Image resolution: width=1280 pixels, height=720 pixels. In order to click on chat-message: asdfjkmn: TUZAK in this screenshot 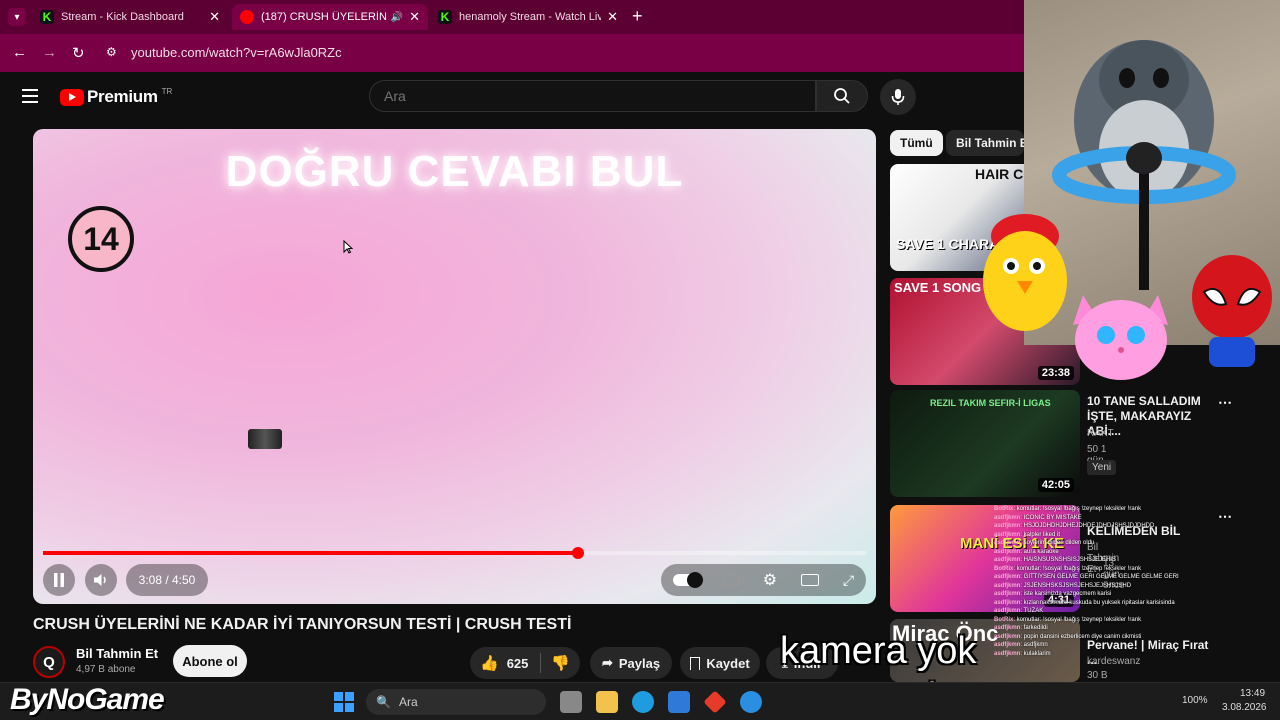, I will do `click(1137, 611)`.